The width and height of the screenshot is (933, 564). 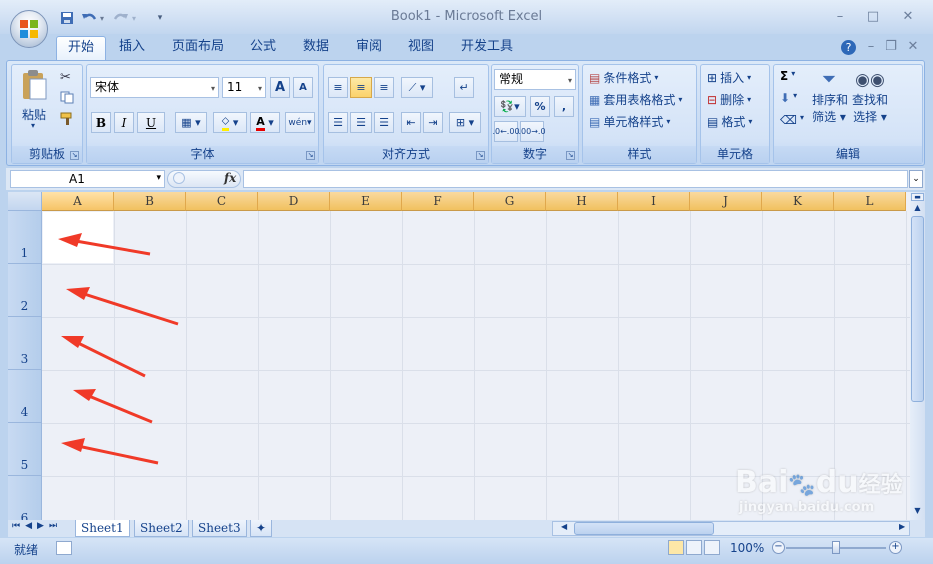 I want to click on insert-cells-button: ⊞ 插入 ▾, so click(x=729, y=77).